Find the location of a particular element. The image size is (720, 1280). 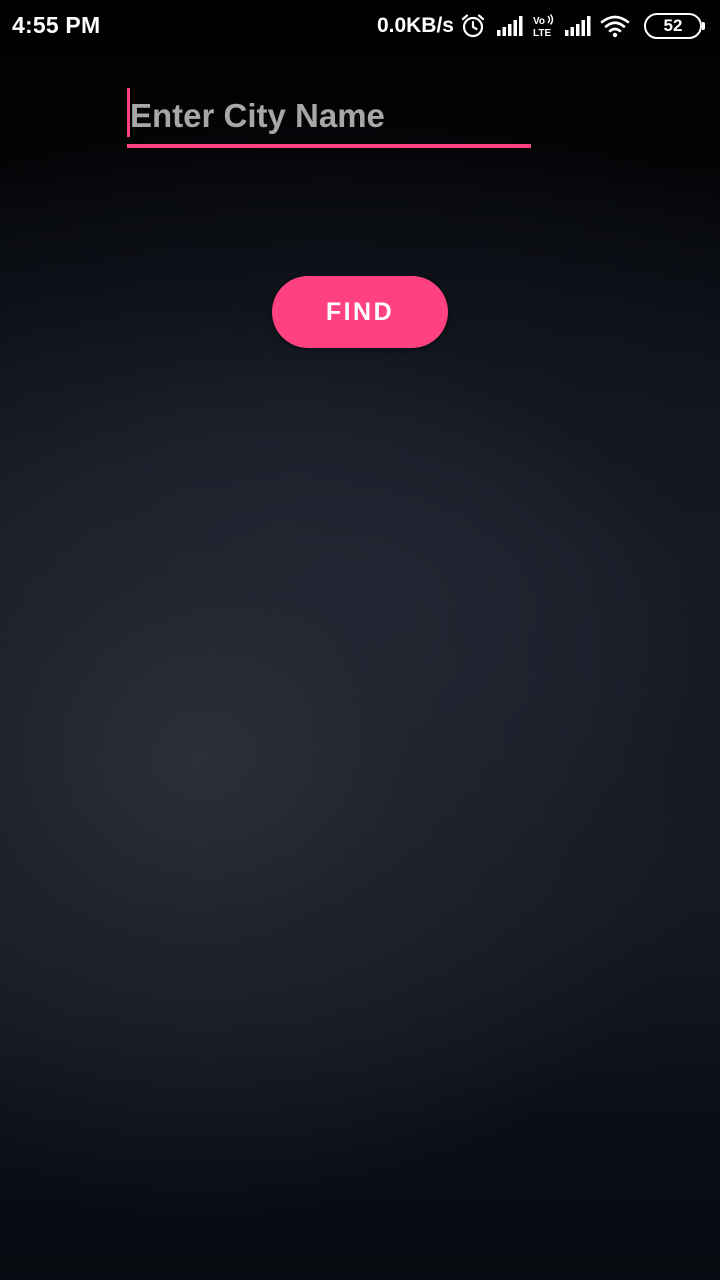

network-speed: 0.0KB/s is located at coordinates (415, 25).